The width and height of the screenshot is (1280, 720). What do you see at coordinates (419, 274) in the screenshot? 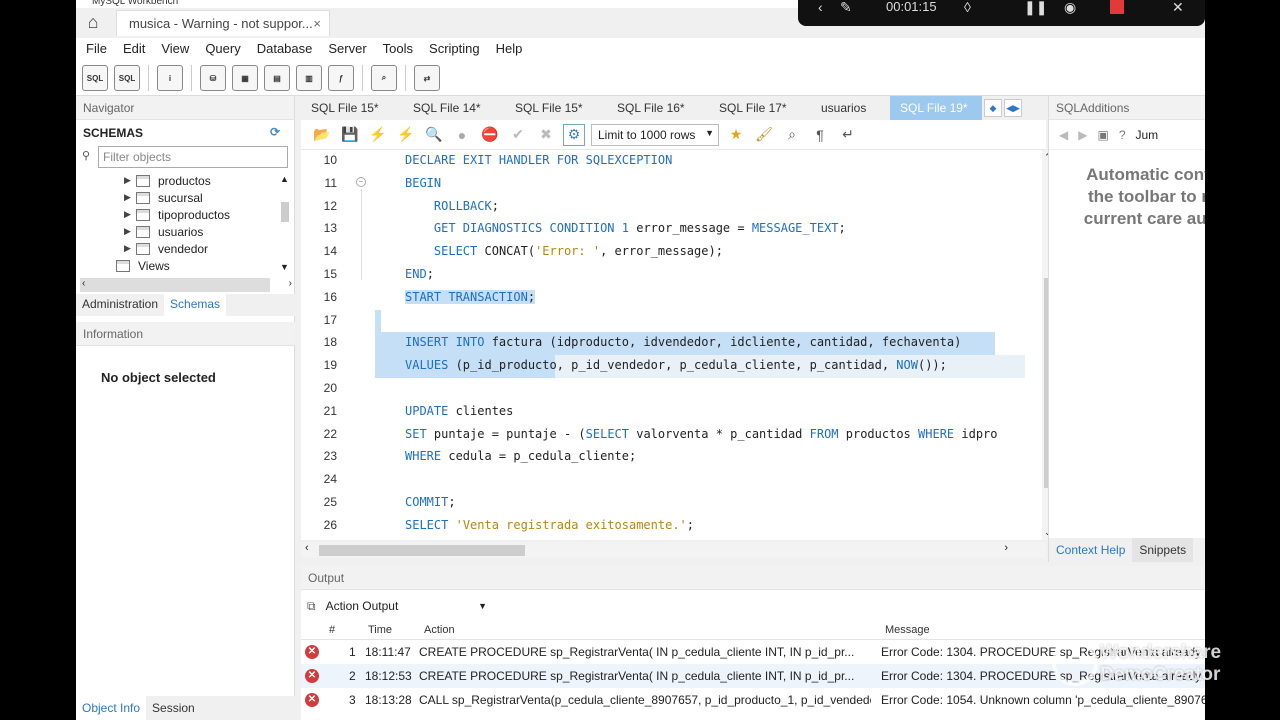
I see `code-text: END;` at bounding box center [419, 274].